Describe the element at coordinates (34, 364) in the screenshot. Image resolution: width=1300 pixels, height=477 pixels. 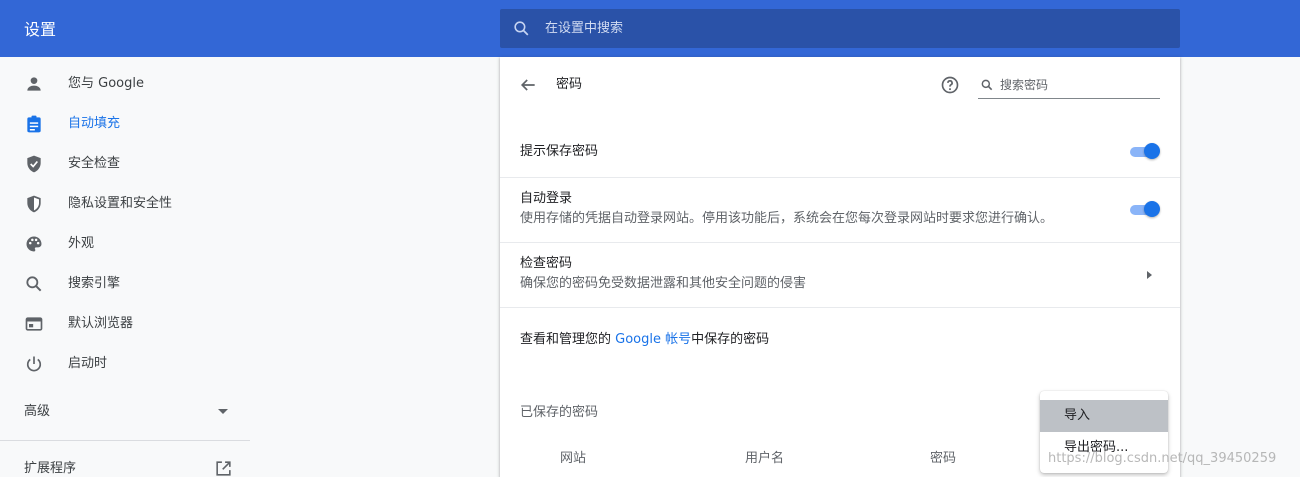
I see `power-icon` at that location.